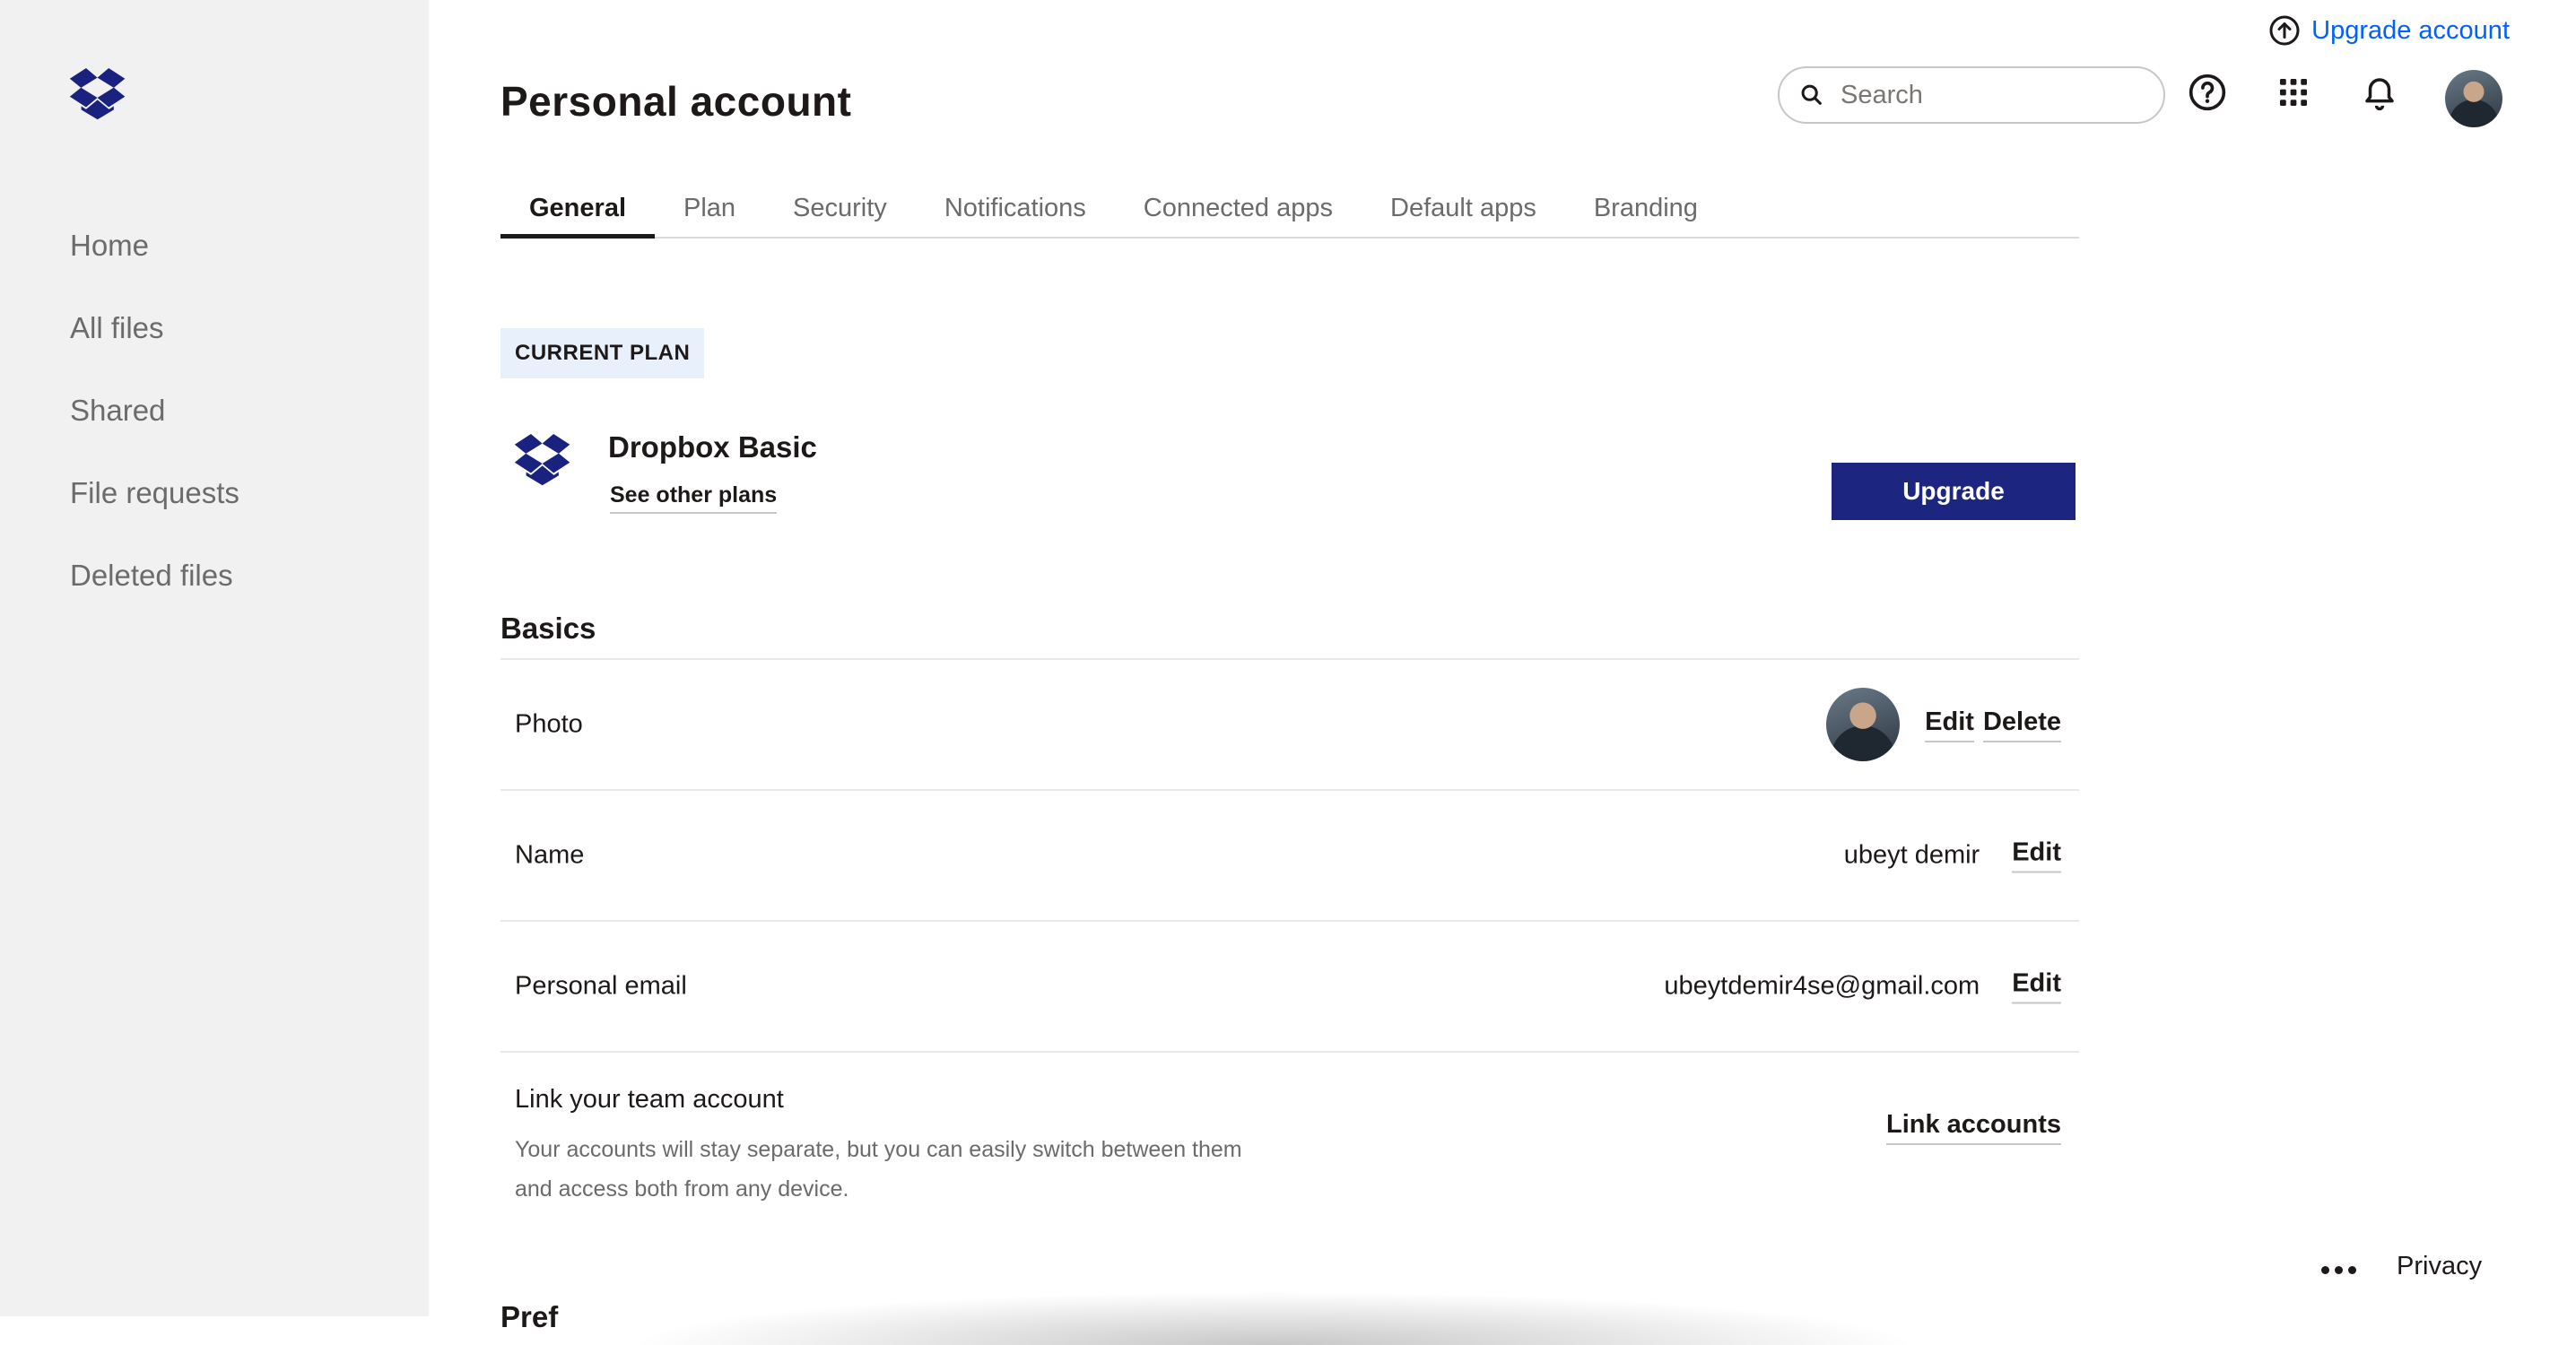  I want to click on account-avatar, so click(2473, 98).